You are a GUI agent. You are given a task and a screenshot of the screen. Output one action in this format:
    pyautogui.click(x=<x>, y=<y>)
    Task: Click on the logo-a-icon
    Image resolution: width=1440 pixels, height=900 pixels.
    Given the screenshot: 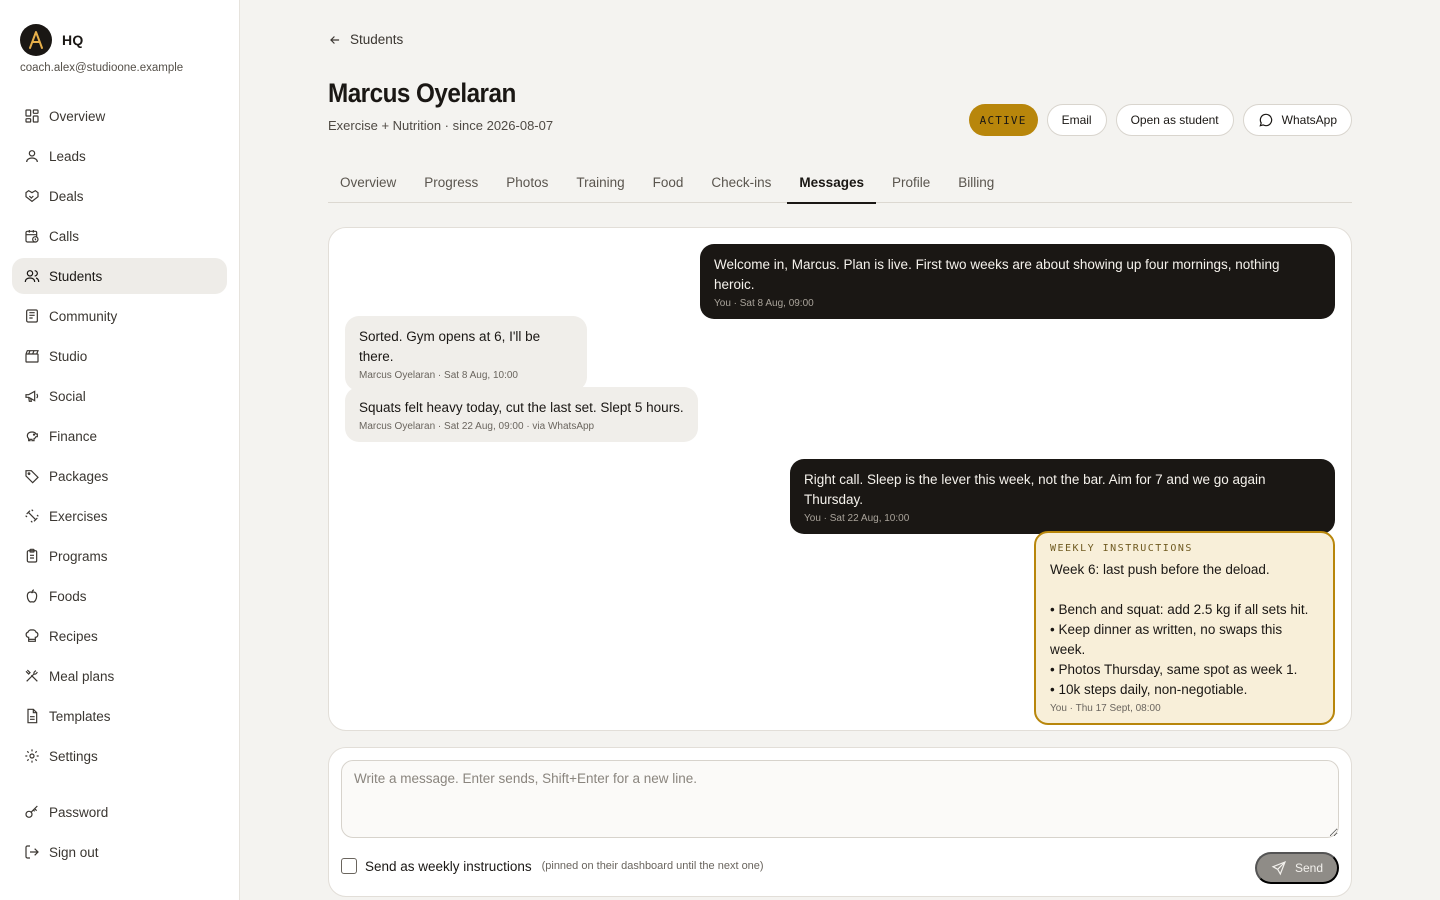 What is the action you would take?
    pyautogui.click(x=36, y=40)
    